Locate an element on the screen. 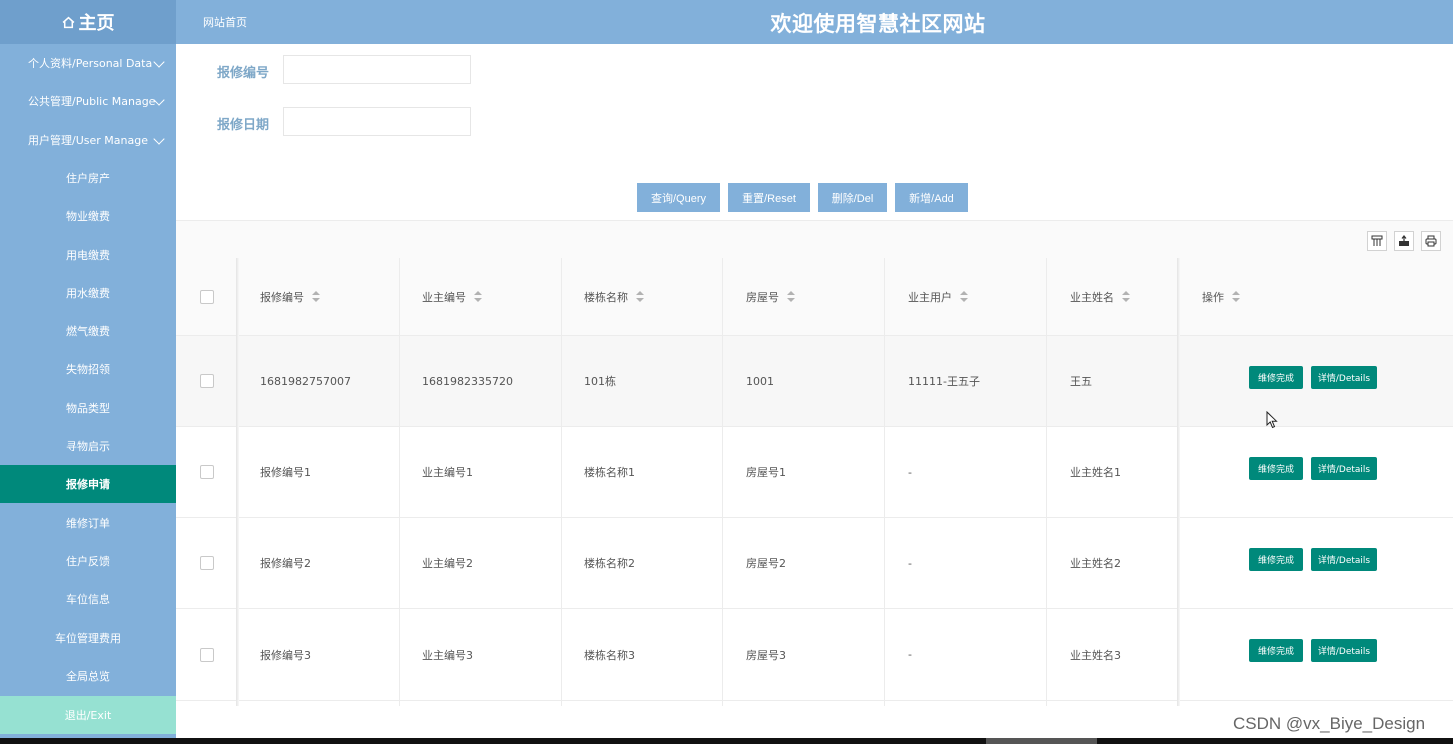  taskbar-strip is located at coordinates (726, 741).